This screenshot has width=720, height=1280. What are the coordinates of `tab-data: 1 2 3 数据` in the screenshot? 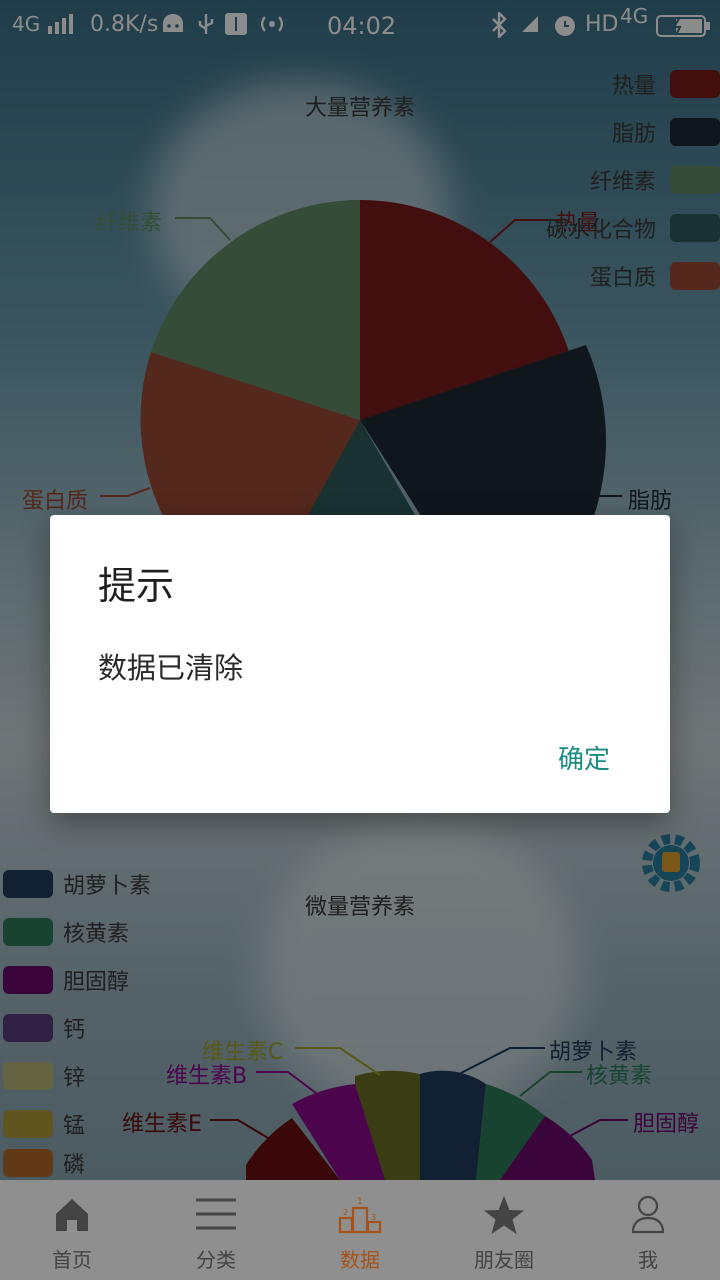 It's located at (360, 1230).